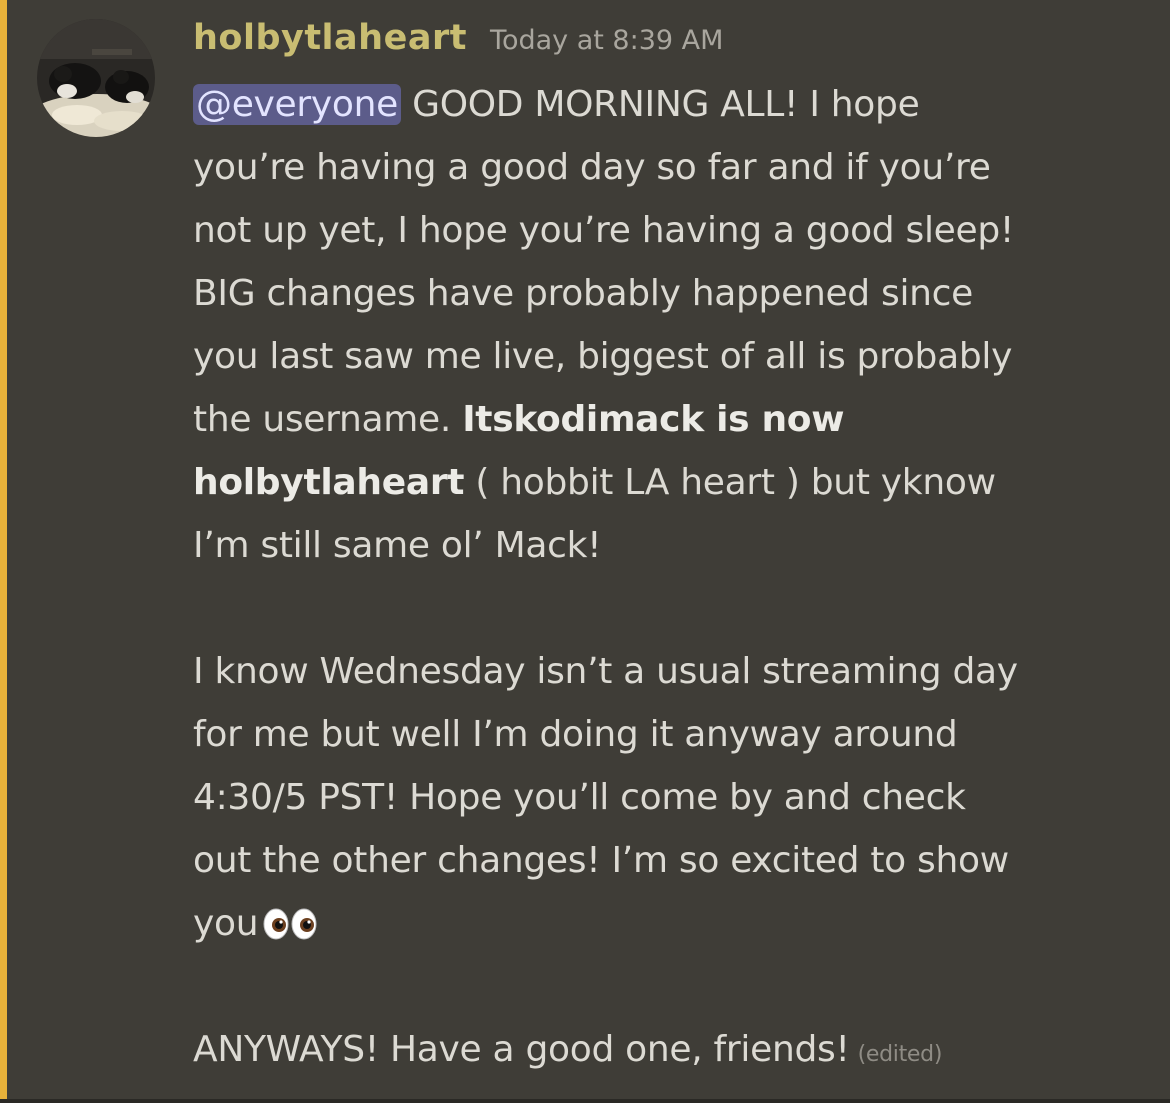 The width and height of the screenshot is (1170, 1103). Describe the element at coordinates (3, 551) in the screenshot. I see `mention-highlight-bar` at that location.